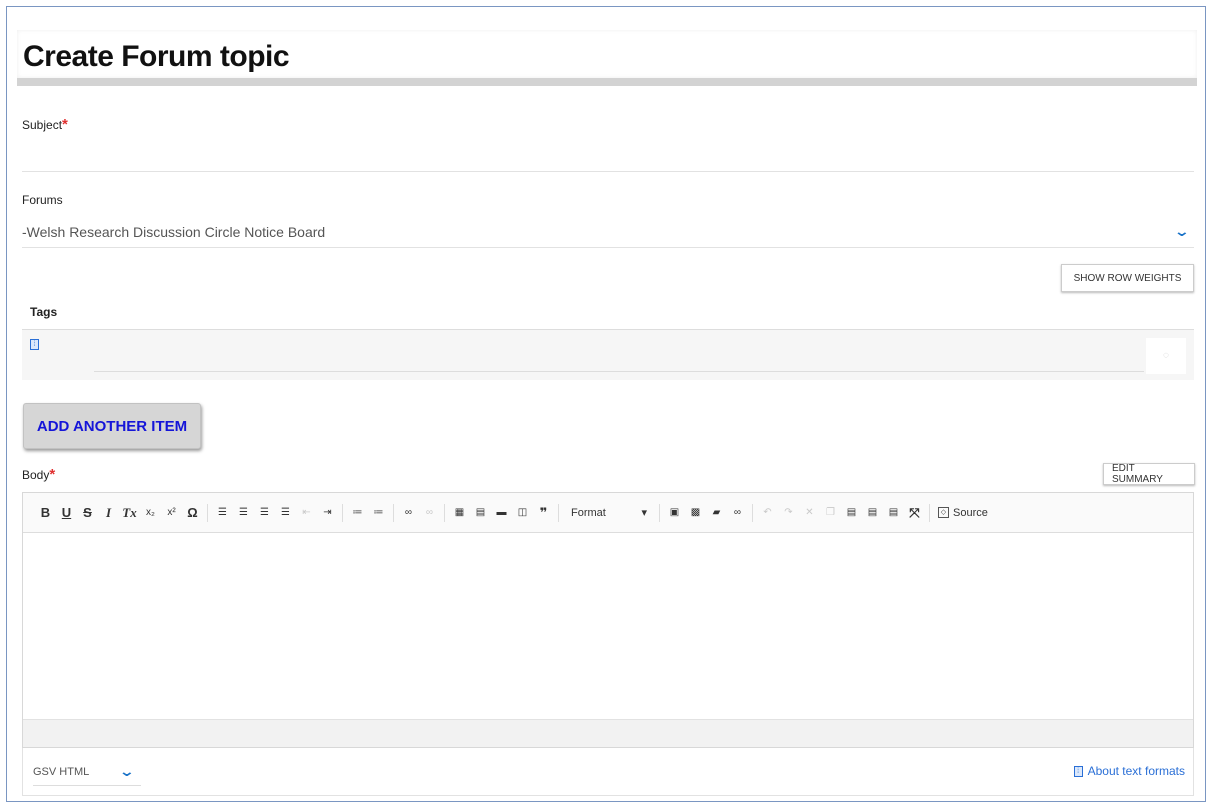 This screenshot has width=1210, height=806. Describe the element at coordinates (306, 513) in the screenshot. I see `outdent-icon: ⇤` at that location.